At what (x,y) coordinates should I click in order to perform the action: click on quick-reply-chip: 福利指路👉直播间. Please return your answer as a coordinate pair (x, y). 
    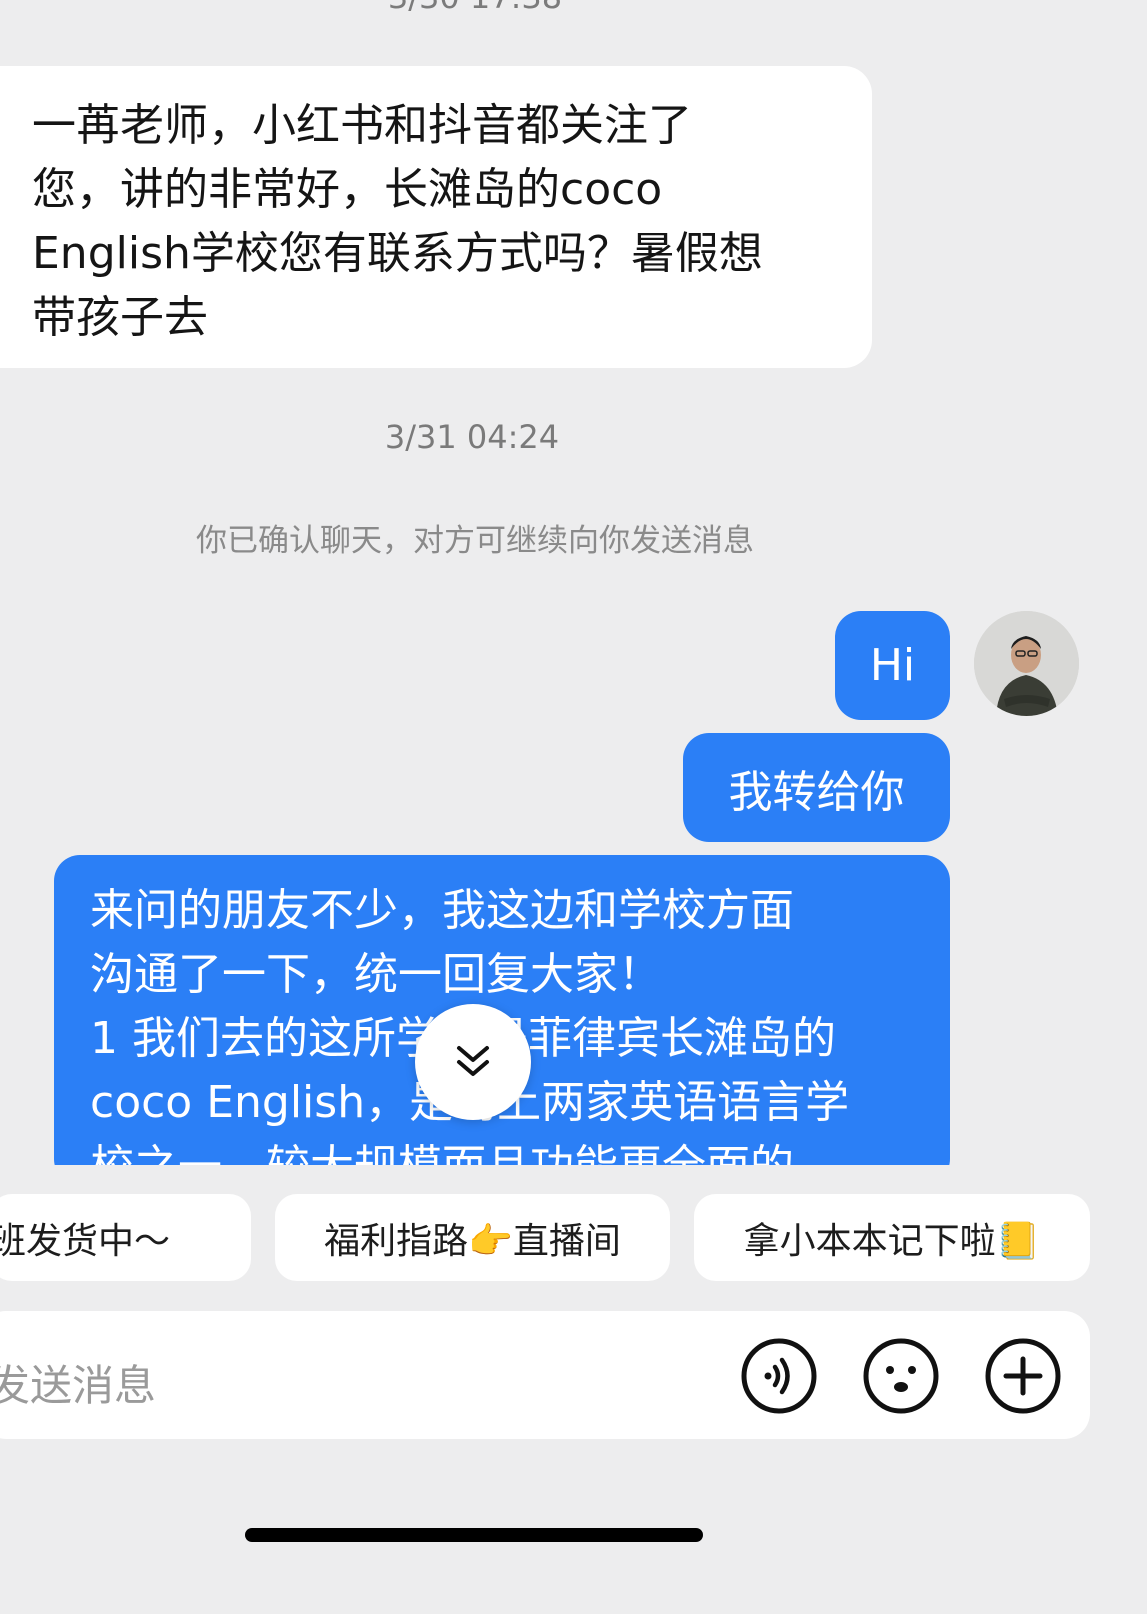
    Looking at the image, I should click on (472, 1237).